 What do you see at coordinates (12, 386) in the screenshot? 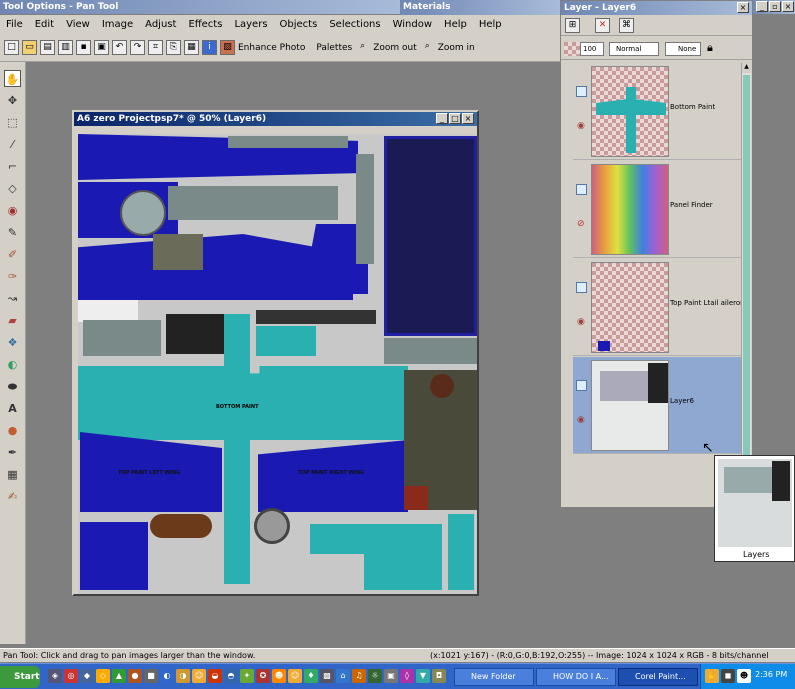
I see `smudge-icon: ⬬` at bounding box center [12, 386].